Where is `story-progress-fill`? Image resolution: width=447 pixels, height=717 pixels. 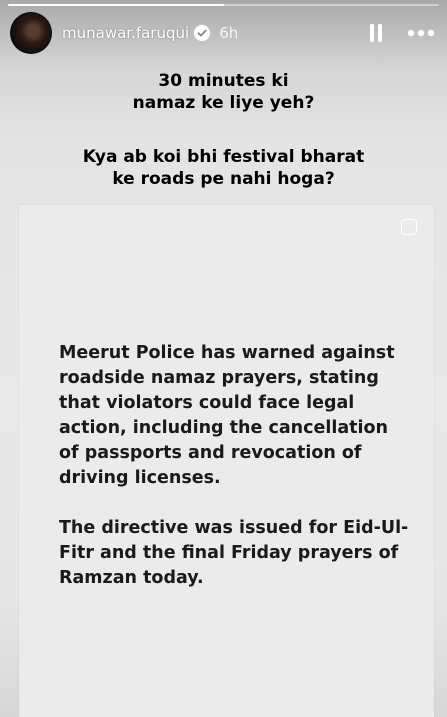
story-progress-fill is located at coordinates (116, 5).